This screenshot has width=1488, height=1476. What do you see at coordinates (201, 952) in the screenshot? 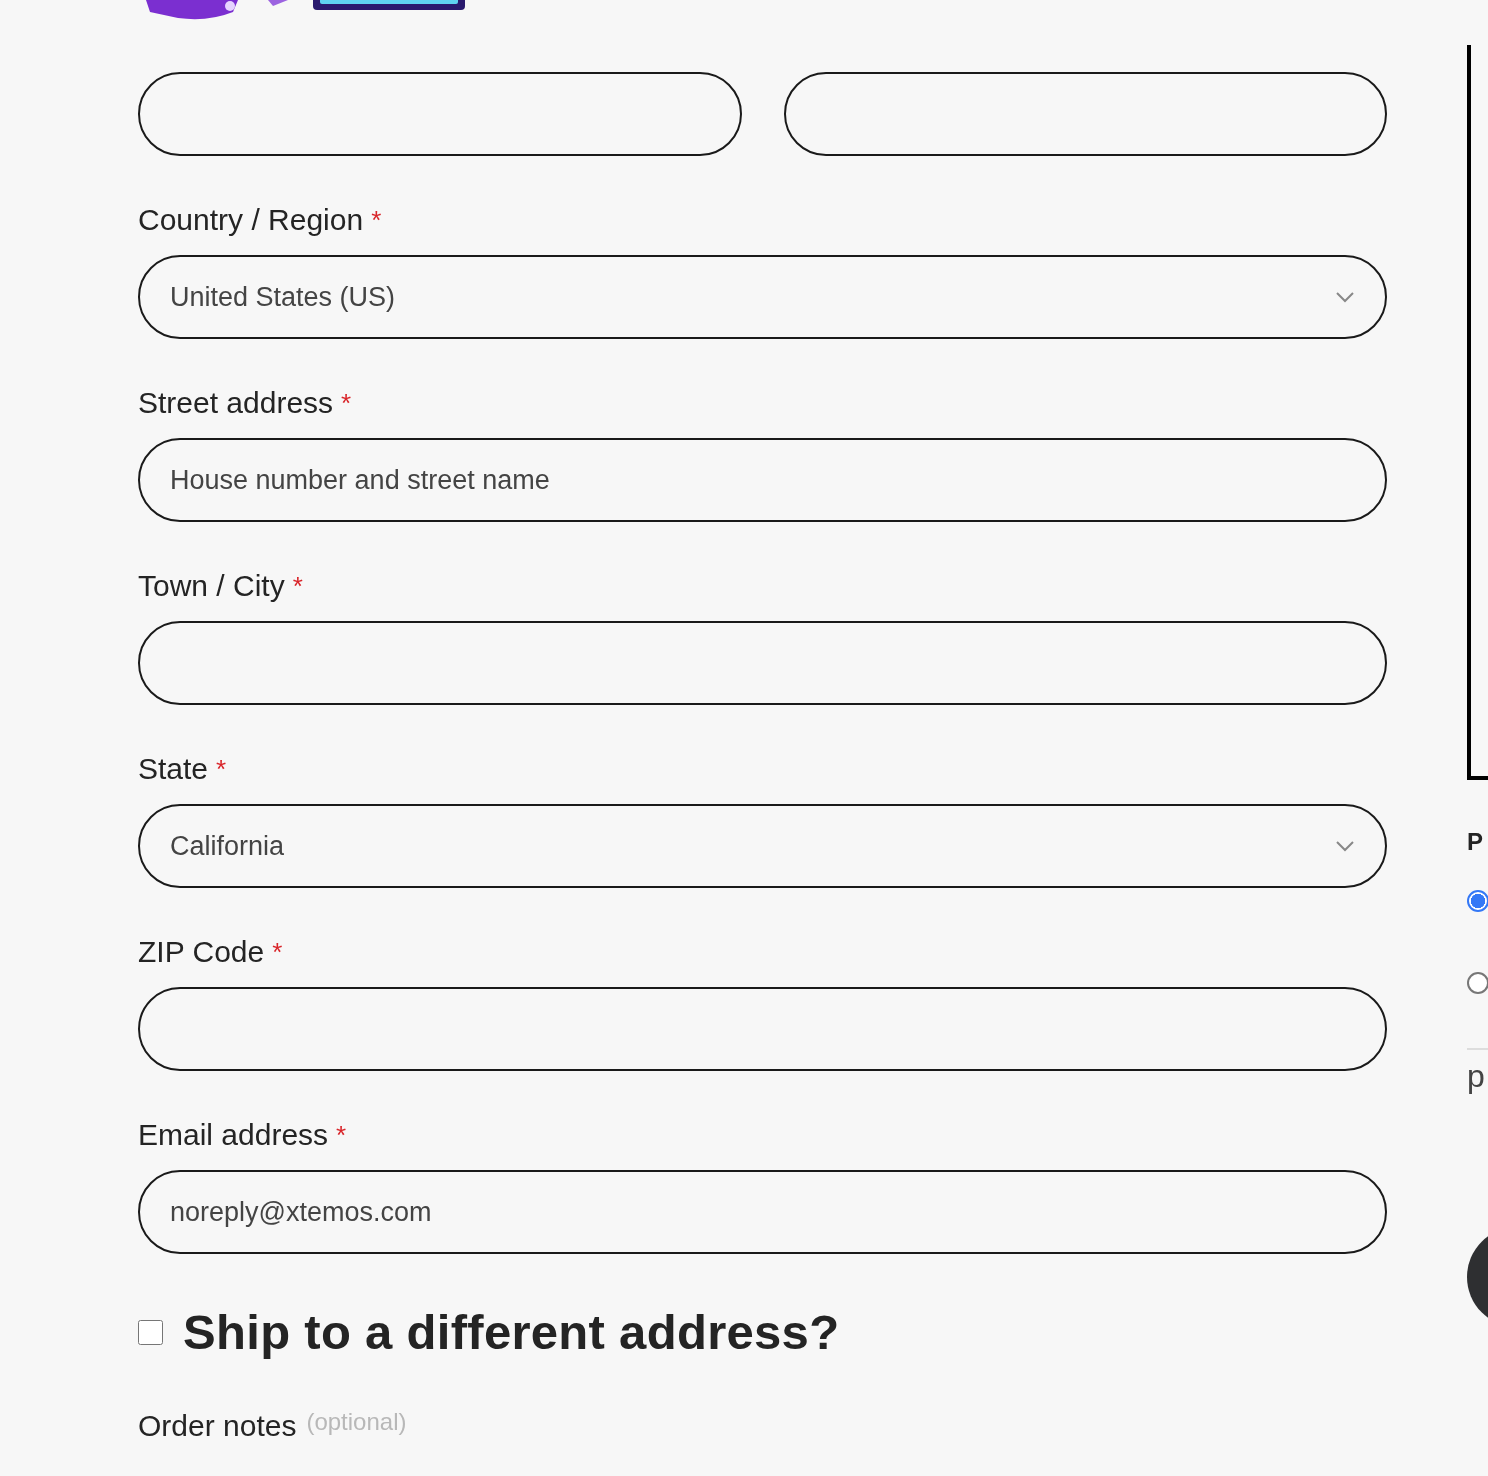
I see `field-label: ZIP Code` at bounding box center [201, 952].